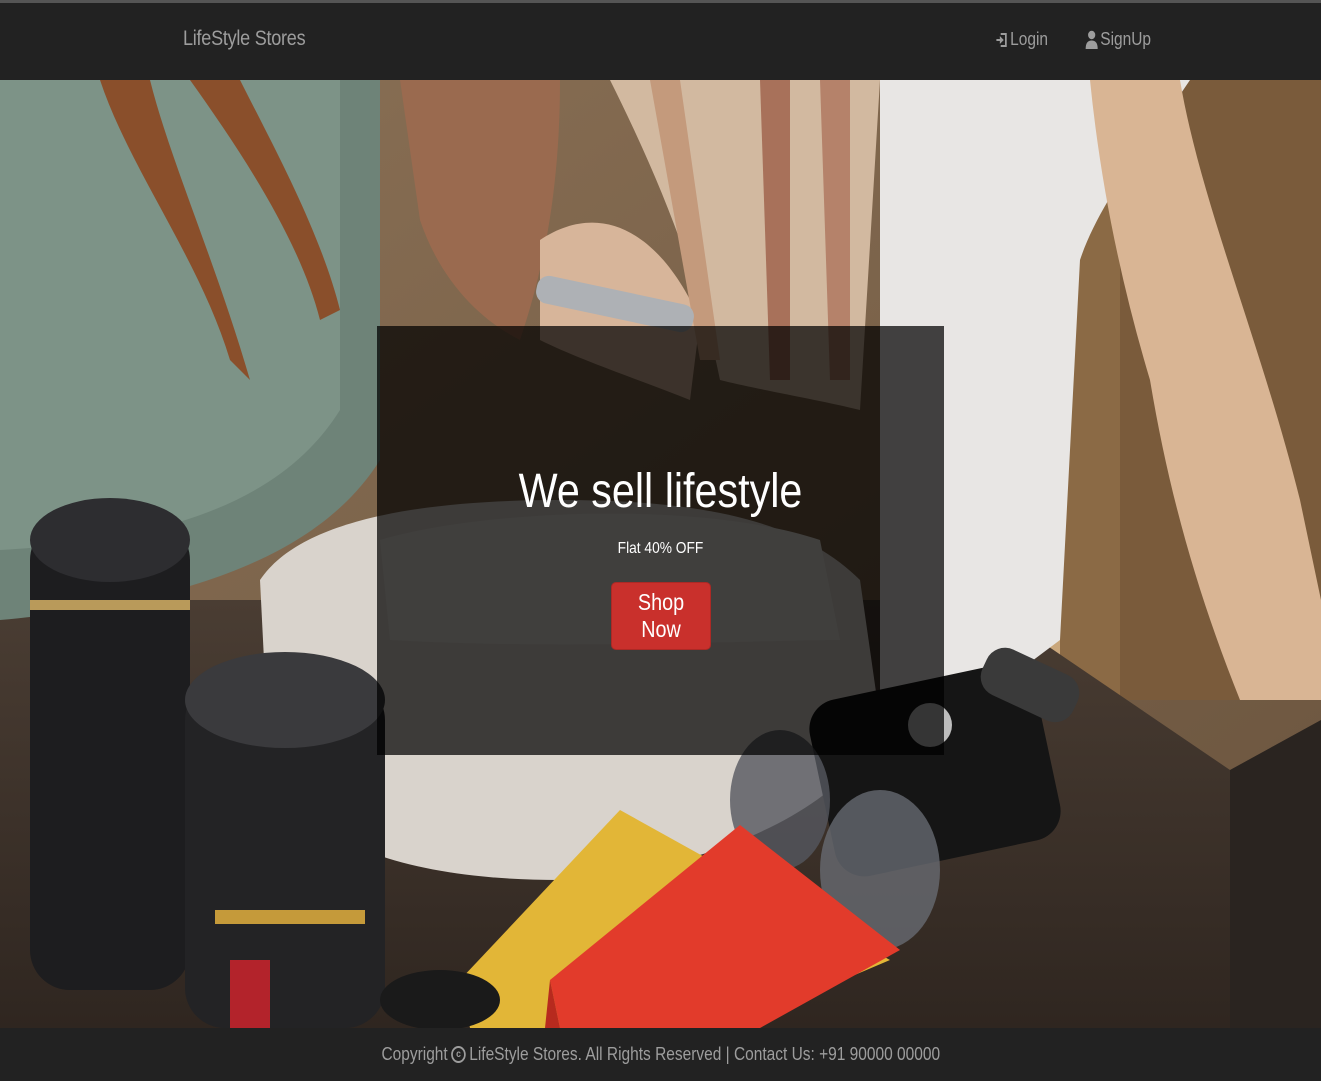 Image resolution: width=1321 pixels, height=1081 pixels. I want to click on banner-title: We sell lifestyle, so click(660, 491).